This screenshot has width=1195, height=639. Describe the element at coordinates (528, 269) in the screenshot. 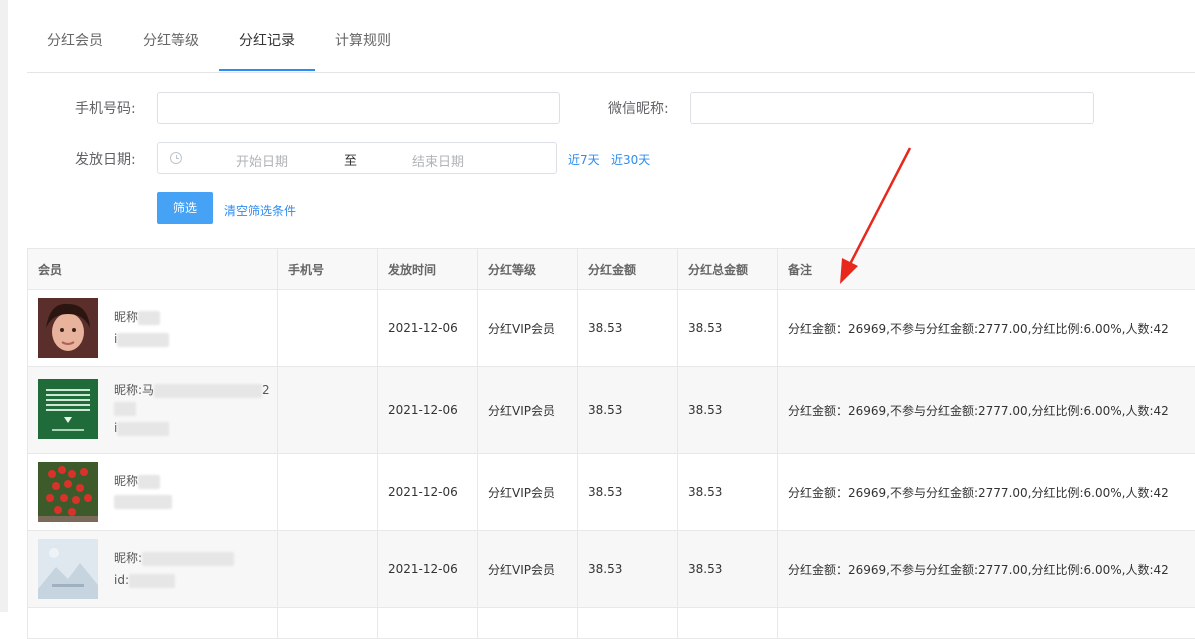

I see `header-level: 分红等级` at that location.